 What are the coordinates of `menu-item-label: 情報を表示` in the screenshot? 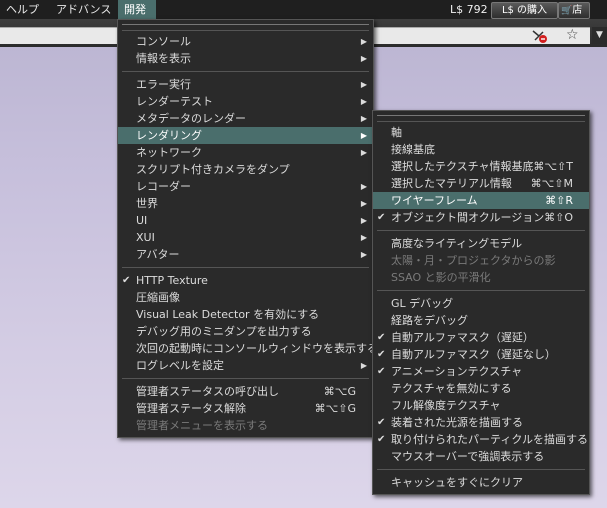 It's located at (163, 58).